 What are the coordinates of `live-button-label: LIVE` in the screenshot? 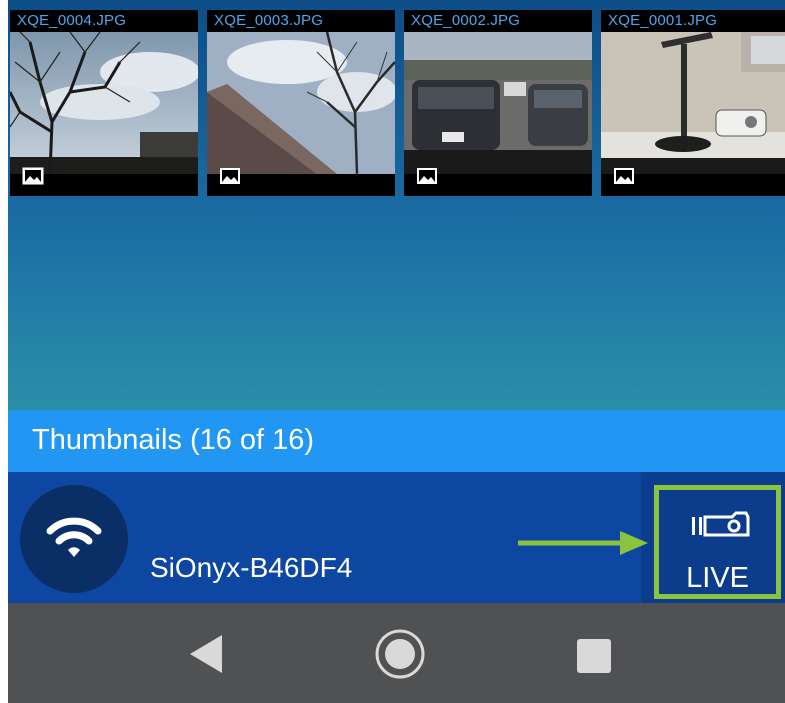 It's located at (717, 578).